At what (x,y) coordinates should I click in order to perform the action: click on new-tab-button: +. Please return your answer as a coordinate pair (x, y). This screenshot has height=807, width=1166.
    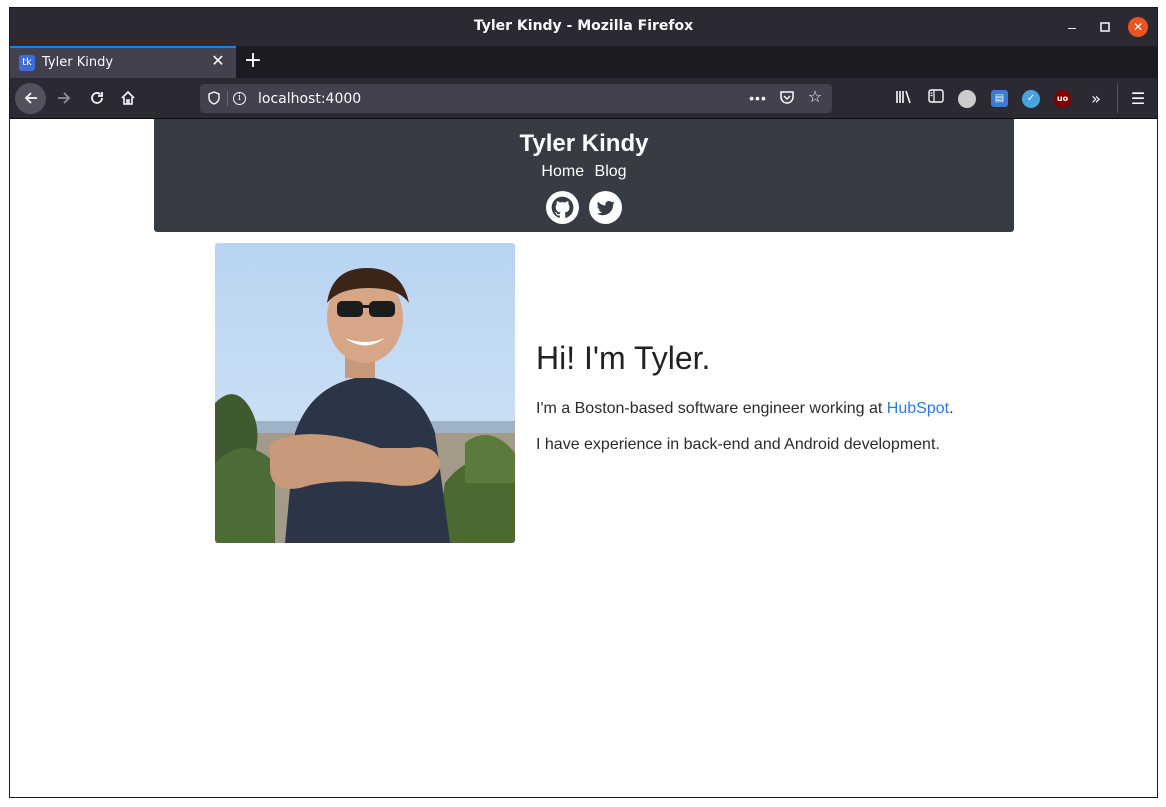
    Looking at the image, I should click on (253, 61).